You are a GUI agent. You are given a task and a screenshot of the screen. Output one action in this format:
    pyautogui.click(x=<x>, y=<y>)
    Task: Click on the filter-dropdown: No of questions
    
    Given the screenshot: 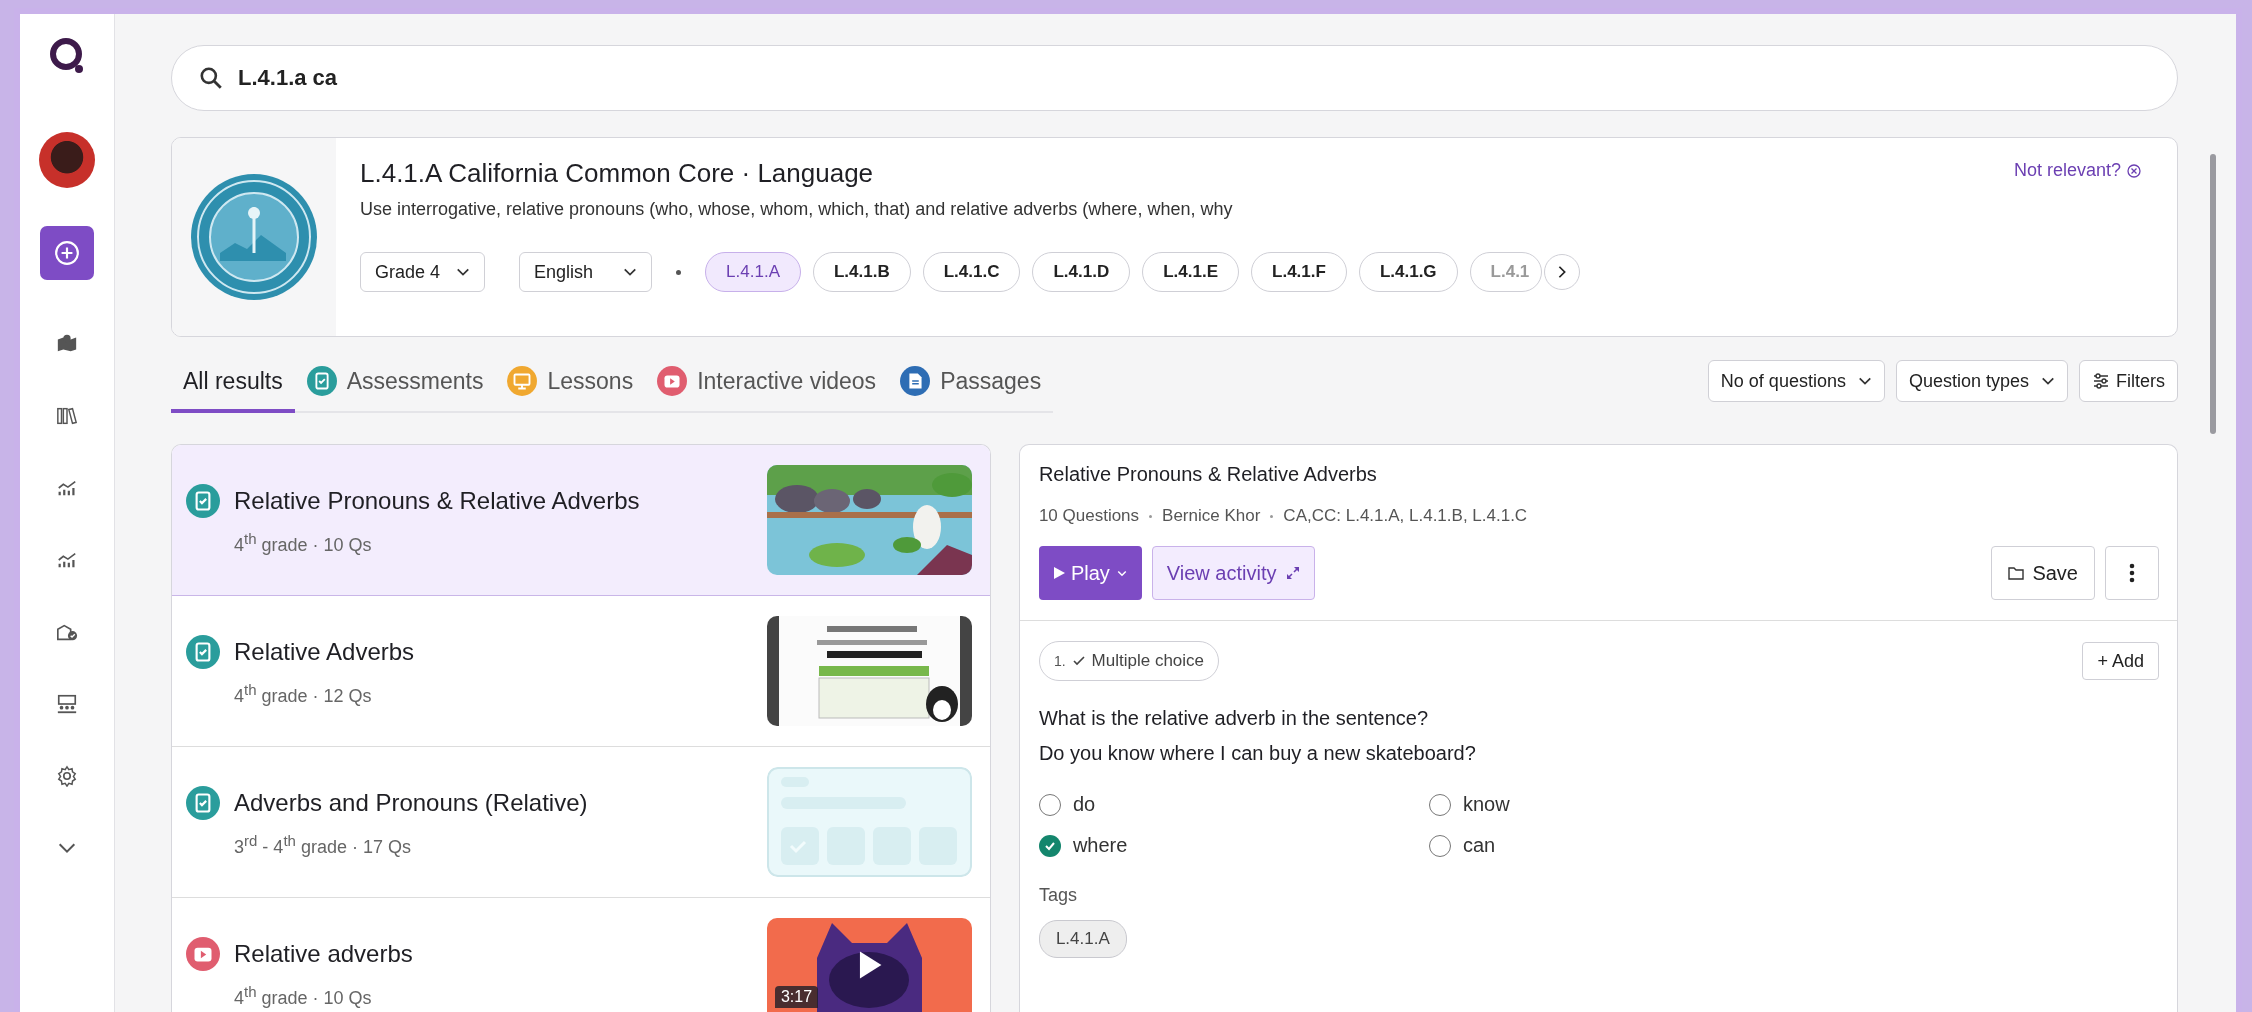 What is the action you would take?
    pyautogui.click(x=1796, y=381)
    